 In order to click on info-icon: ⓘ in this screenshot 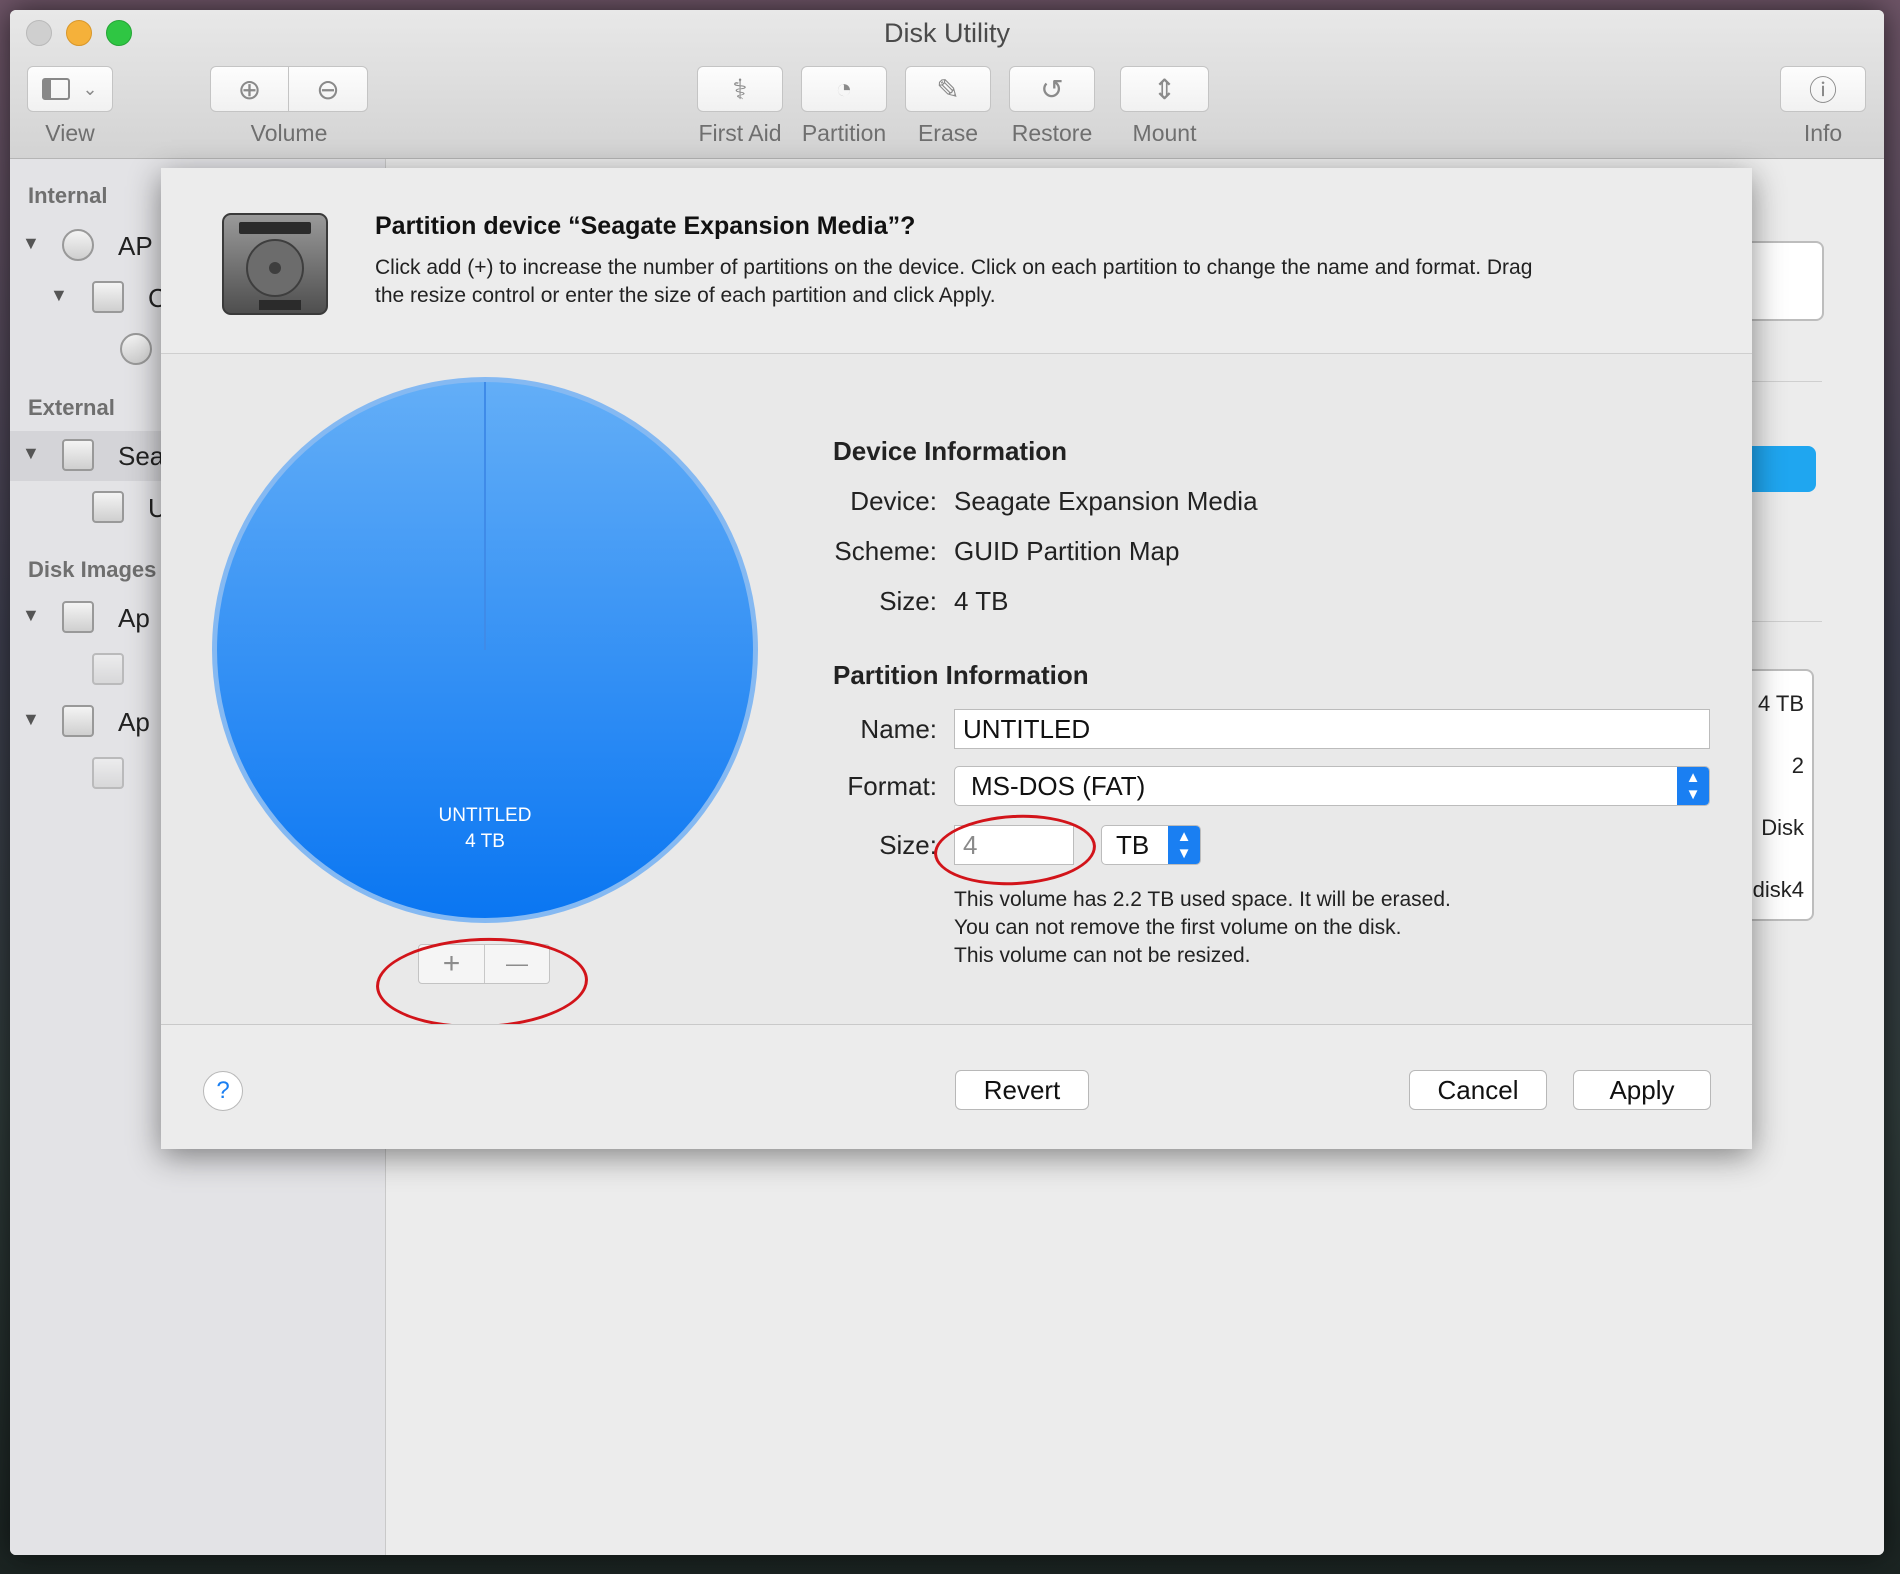, I will do `click(1822, 90)`.